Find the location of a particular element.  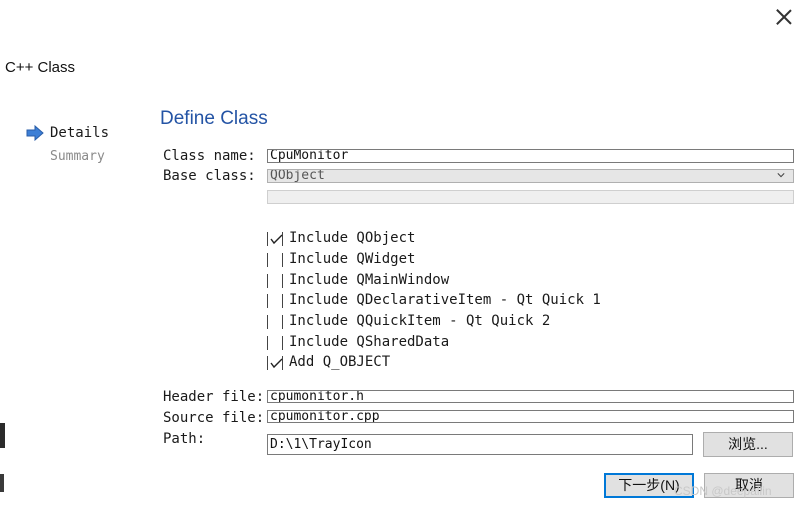

step-details: Details is located at coordinates (80, 133).